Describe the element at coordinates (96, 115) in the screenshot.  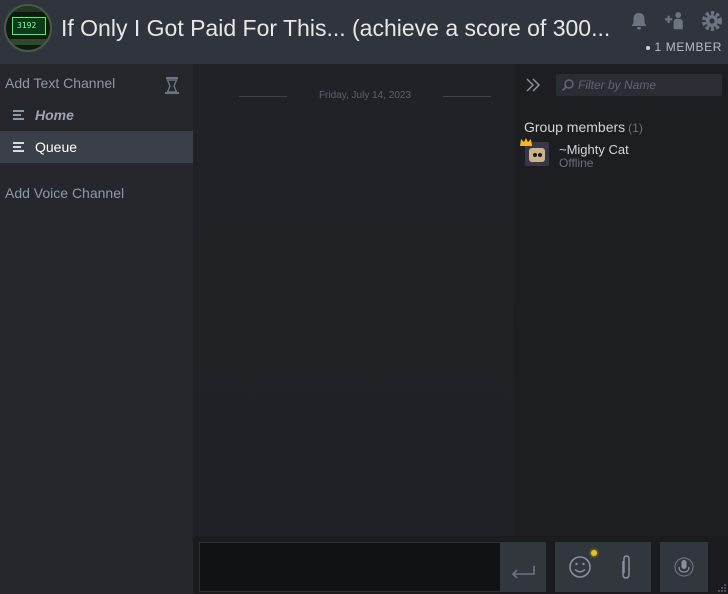
I see `sidebar-item-home: Home` at that location.